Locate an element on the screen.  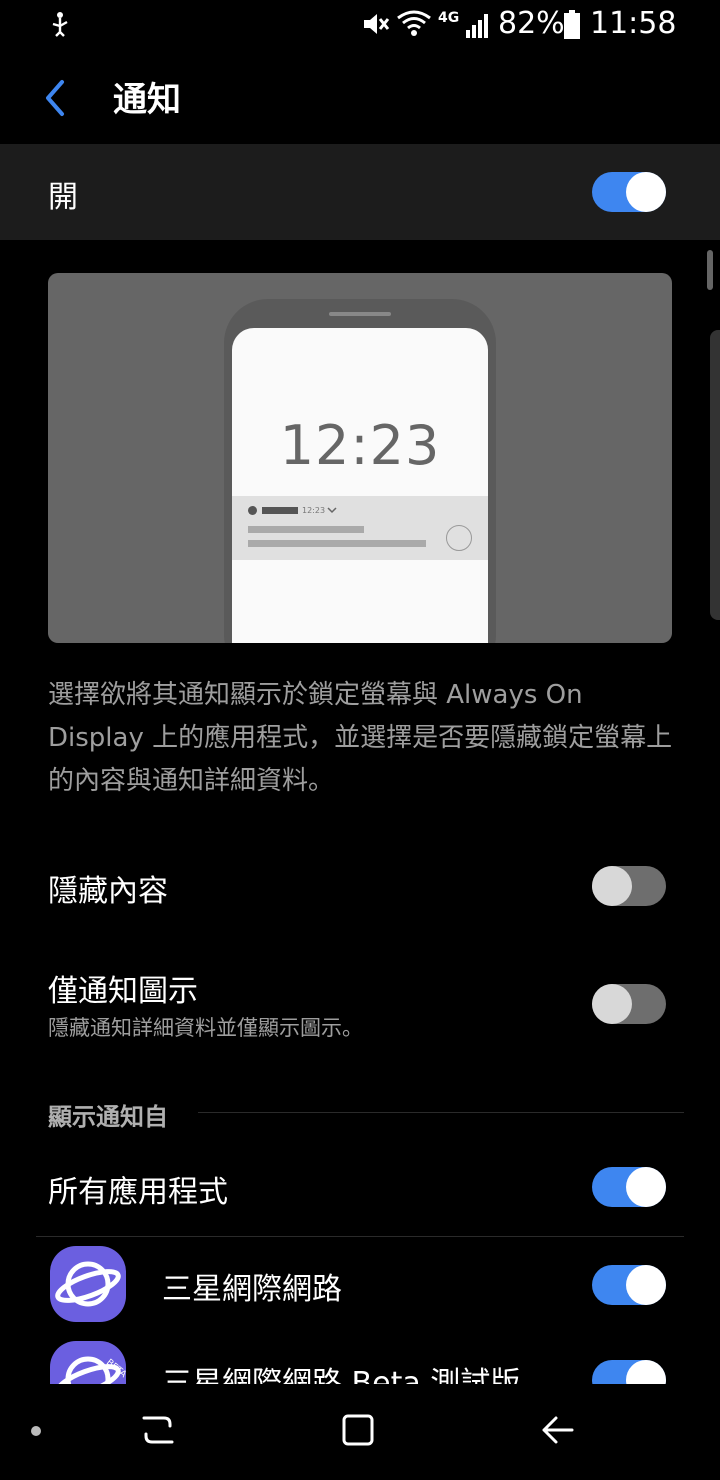
page-title: 通知 is located at coordinates (147, 100).